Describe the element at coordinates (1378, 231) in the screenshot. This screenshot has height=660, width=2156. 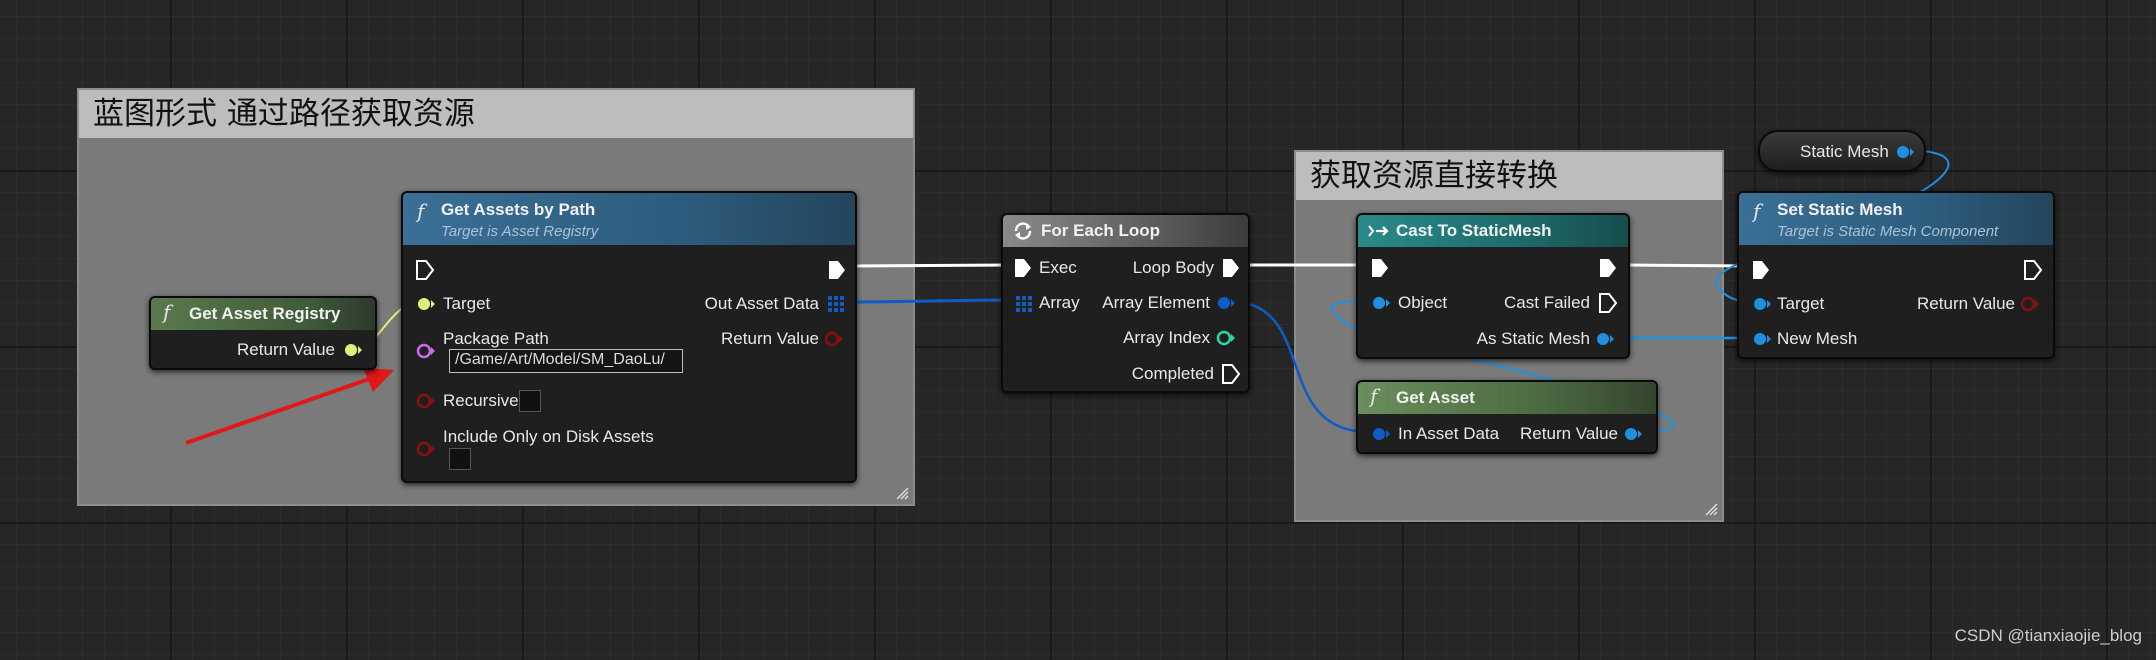
I see `cast-icon` at that location.